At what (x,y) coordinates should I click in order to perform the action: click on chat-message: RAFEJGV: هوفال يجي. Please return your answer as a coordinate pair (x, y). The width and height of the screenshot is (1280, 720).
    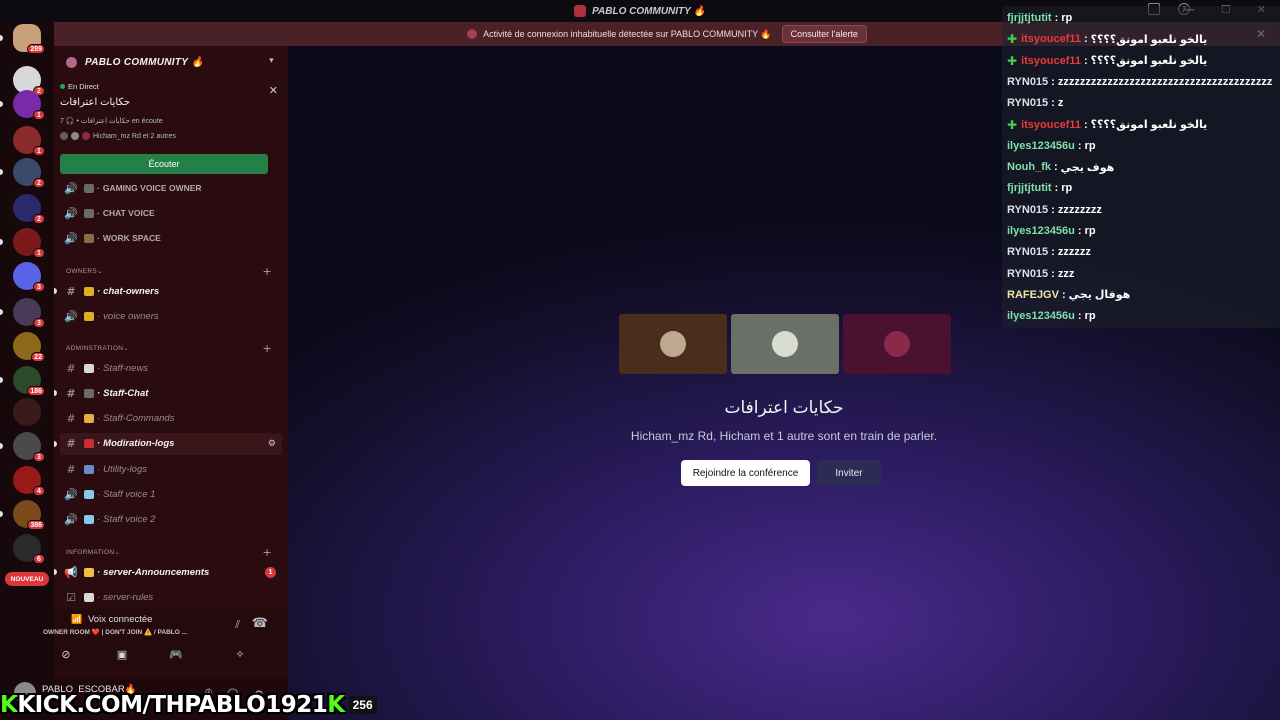
    Looking at the image, I should click on (1068, 295).